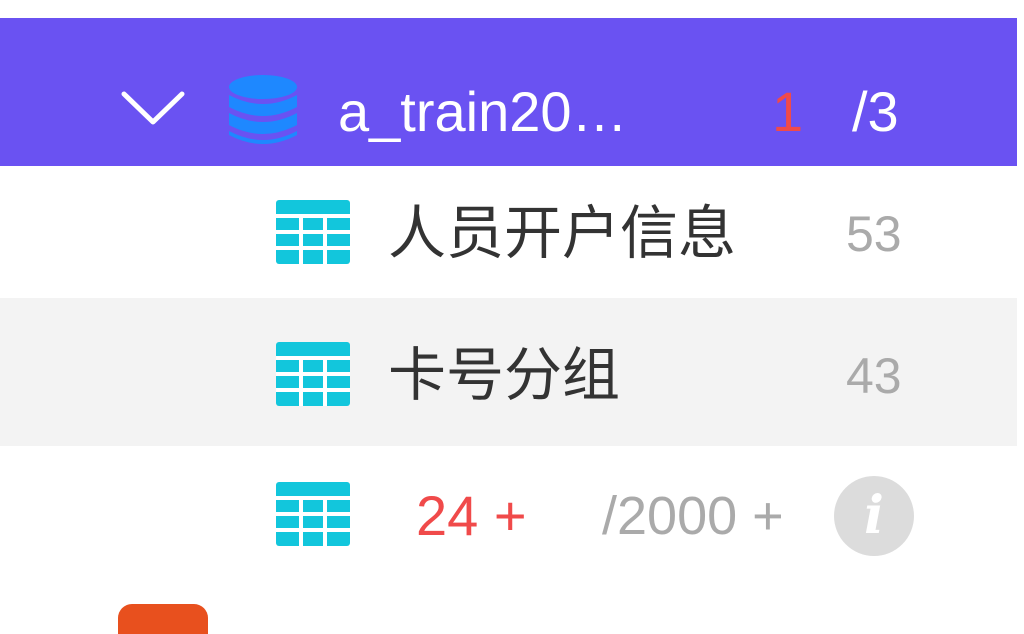 This screenshot has width=1024, height=634. What do you see at coordinates (788, 111) in the screenshot?
I see `selected-table-count: 1` at bounding box center [788, 111].